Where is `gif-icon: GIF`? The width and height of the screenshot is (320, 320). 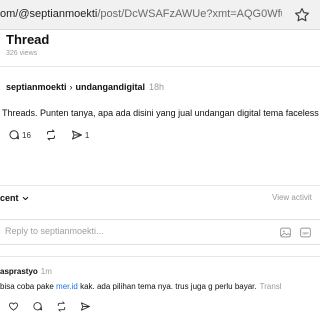 gif-icon: GIF is located at coordinates (305, 232).